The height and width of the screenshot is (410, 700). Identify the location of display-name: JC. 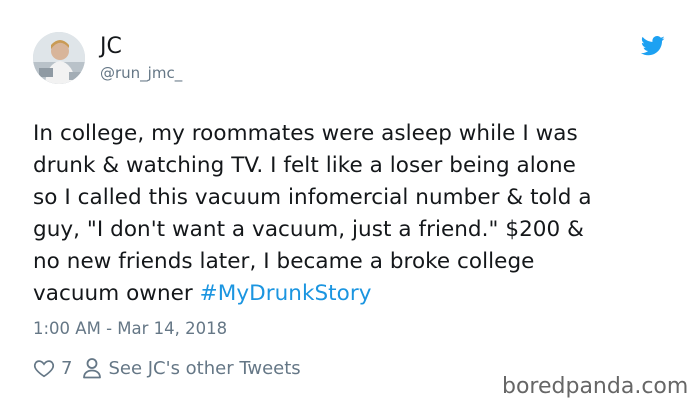
(111, 47).